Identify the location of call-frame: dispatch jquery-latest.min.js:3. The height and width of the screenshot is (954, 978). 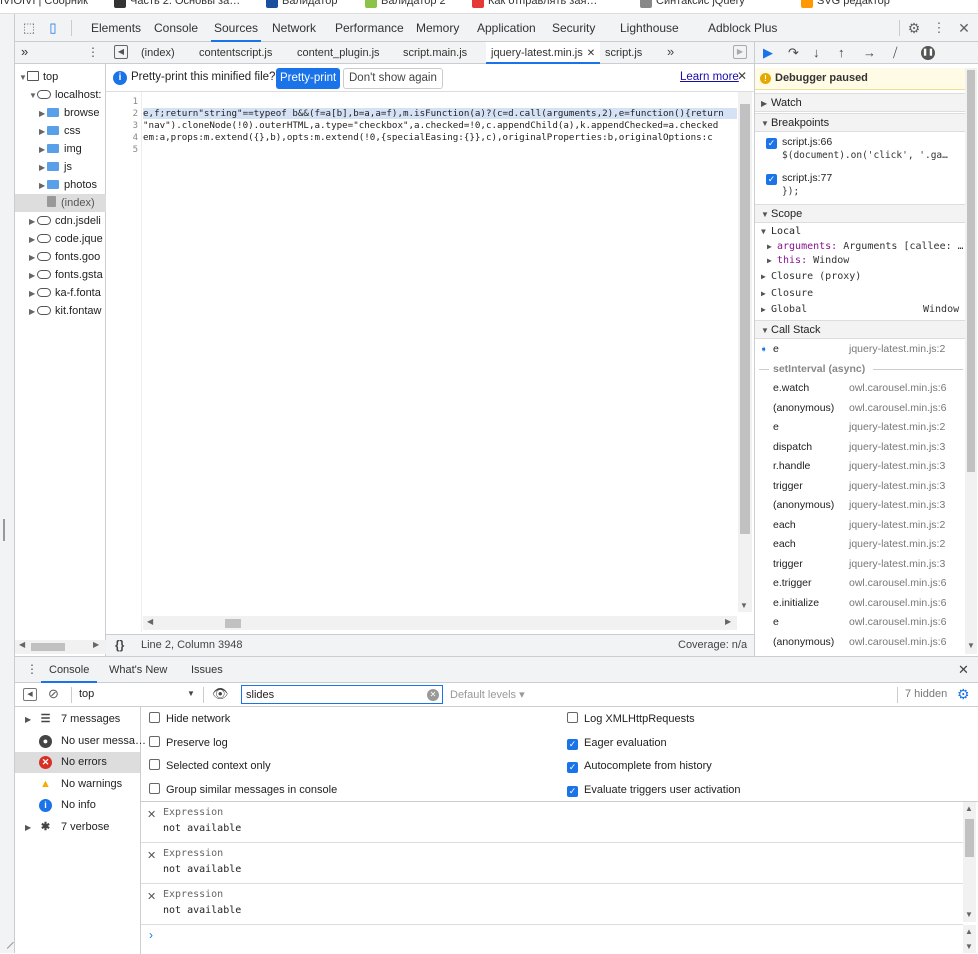
(860, 447).